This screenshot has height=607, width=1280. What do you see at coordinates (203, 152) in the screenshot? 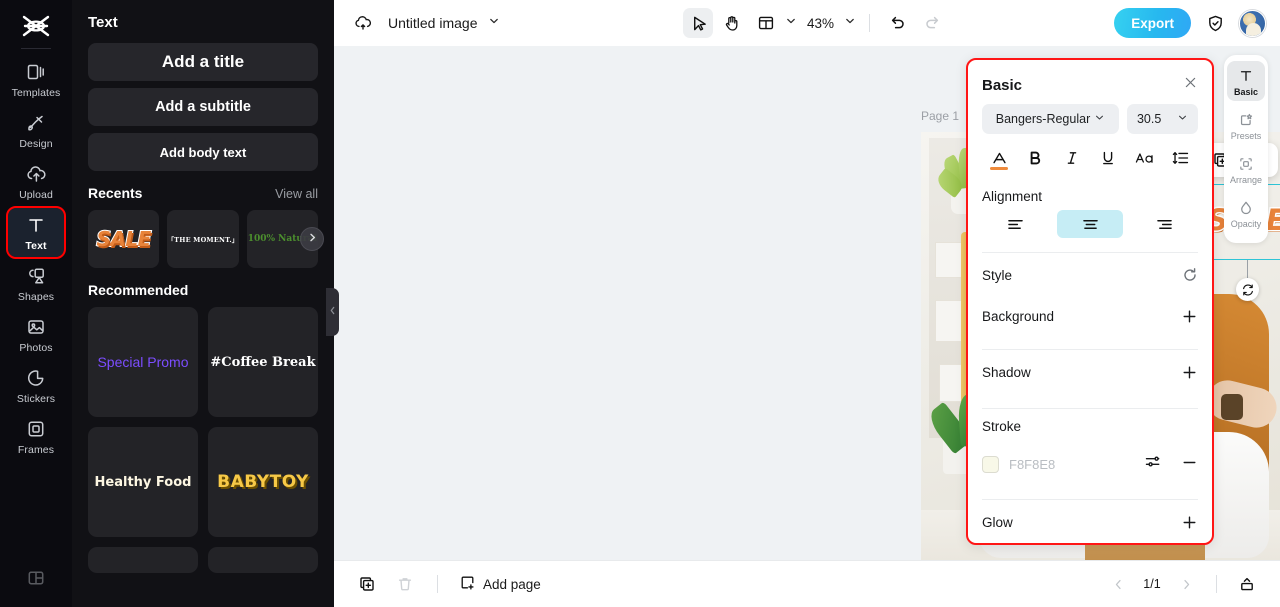
I see `add-body-text-button: Add body text` at bounding box center [203, 152].